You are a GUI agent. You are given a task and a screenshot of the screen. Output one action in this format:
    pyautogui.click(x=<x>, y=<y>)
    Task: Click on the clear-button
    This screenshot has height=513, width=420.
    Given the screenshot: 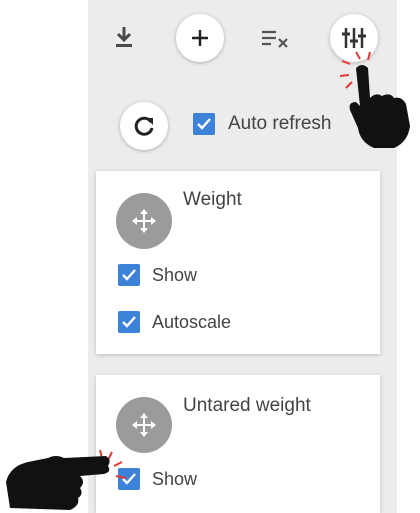 What is the action you would take?
    pyautogui.click(x=275, y=38)
    